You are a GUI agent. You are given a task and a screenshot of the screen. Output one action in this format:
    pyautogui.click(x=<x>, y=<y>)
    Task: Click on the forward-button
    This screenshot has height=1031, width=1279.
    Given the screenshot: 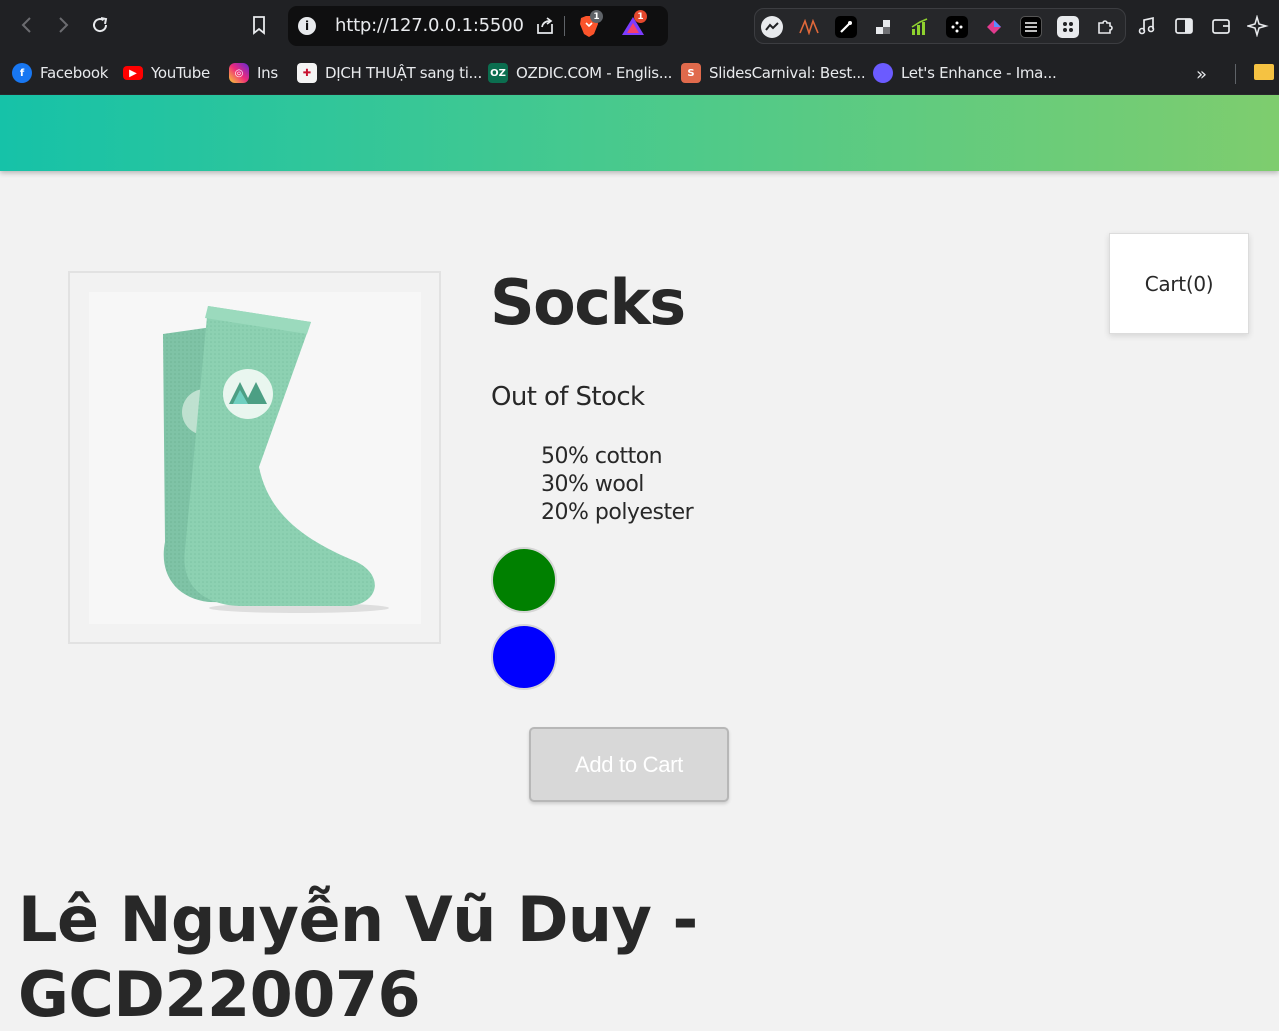 What is the action you would take?
    pyautogui.click(x=63, y=25)
    